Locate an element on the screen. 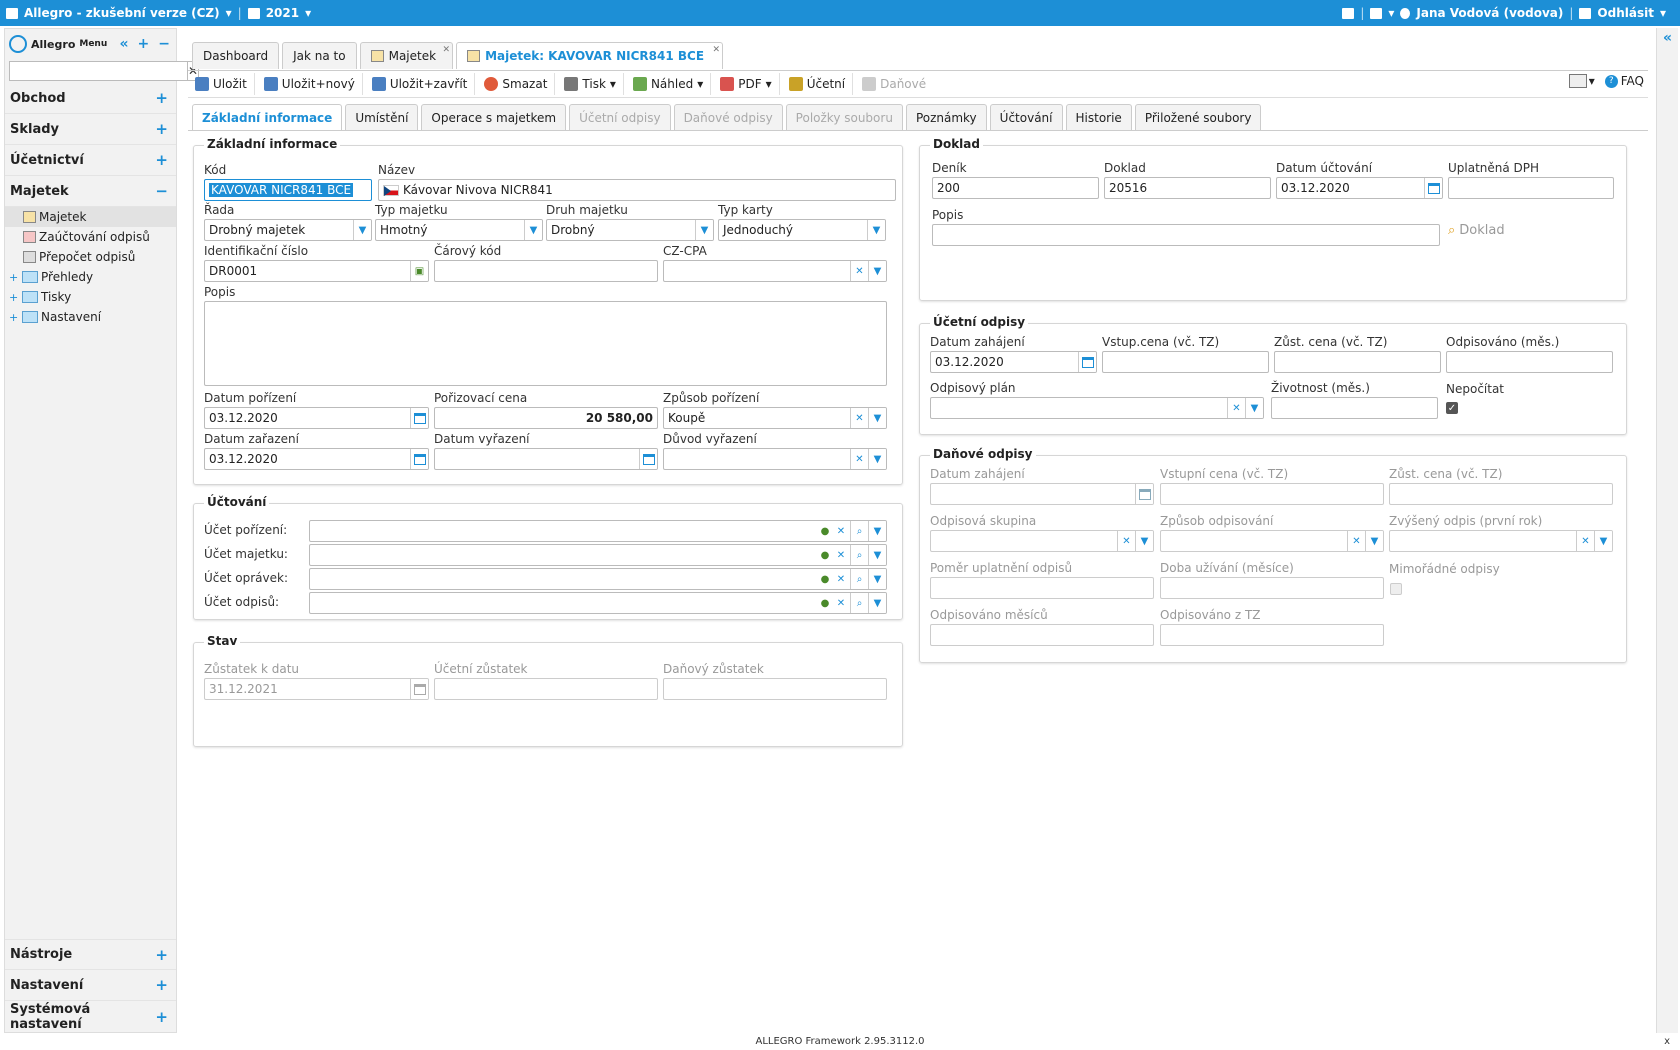  accounting-button: Účetní is located at coordinates (818, 84).